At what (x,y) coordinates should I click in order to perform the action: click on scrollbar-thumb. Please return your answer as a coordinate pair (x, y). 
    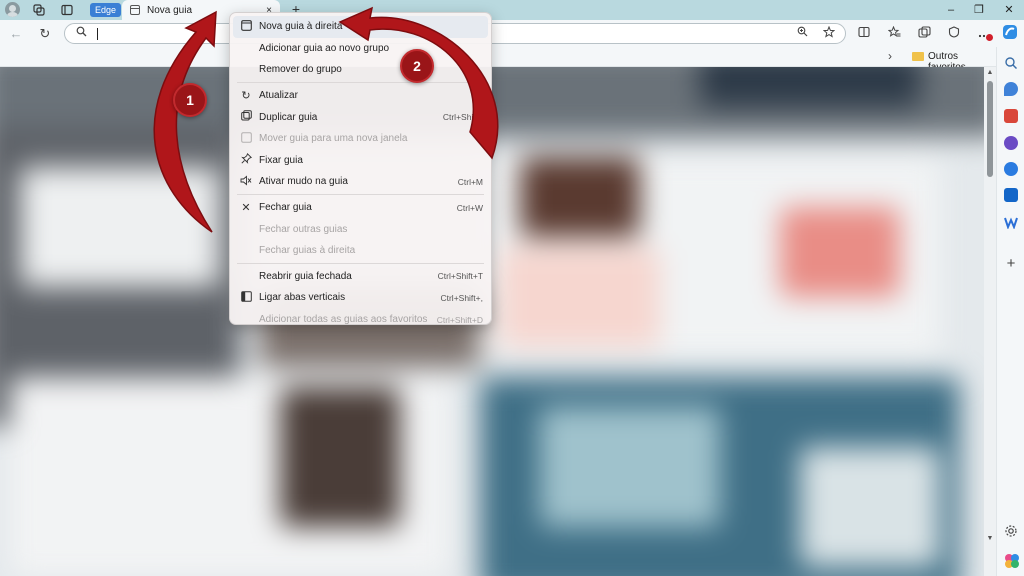
    Looking at the image, I should click on (990, 129).